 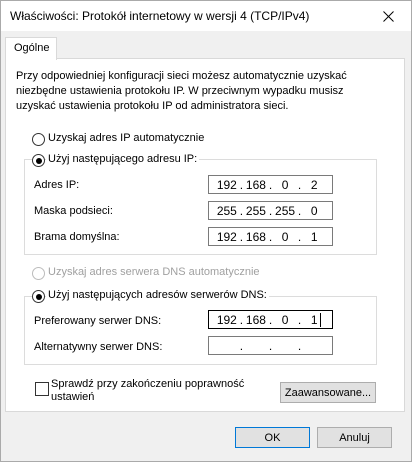 I want to click on gateway-label: Brama domyślna:, so click(x=77, y=237).